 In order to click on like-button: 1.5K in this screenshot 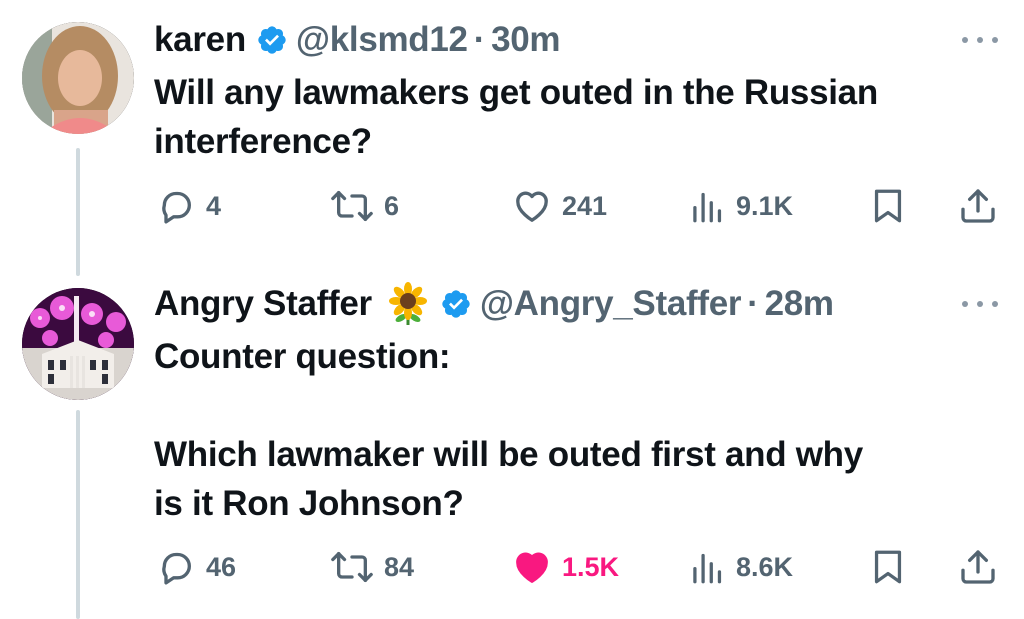, I will do `click(565, 567)`.